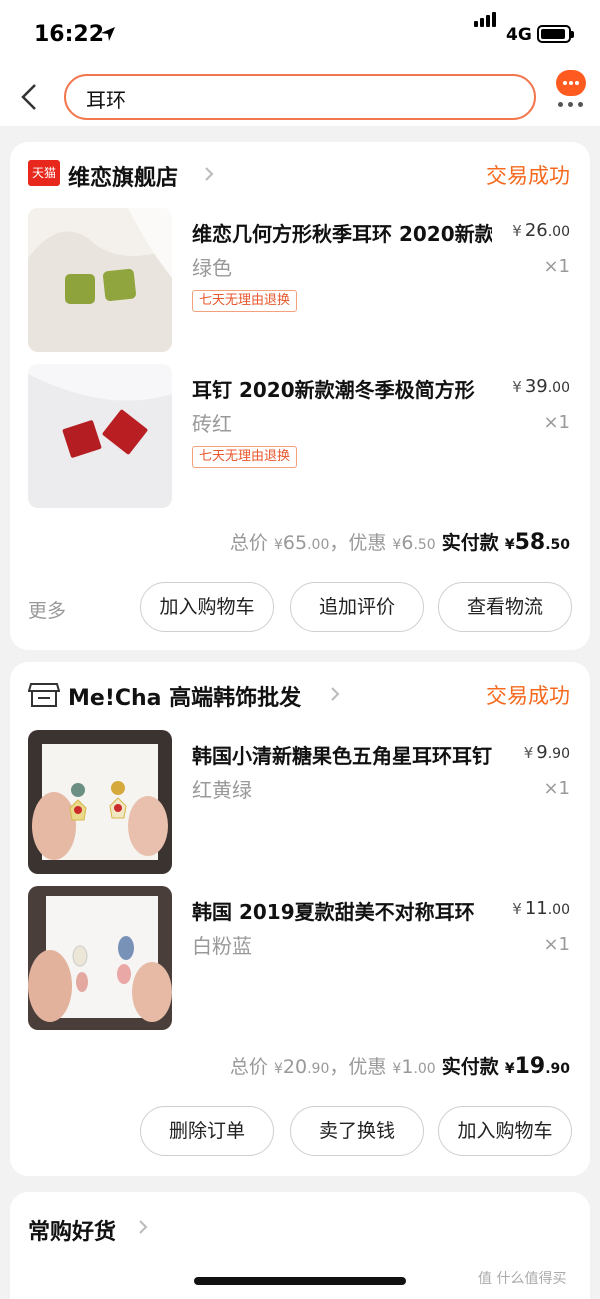  Describe the element at coordinates (300, 959) in the screenshot. I see `order-item: 韩国 2019夏款甜美不对称耳环 ¥11.00 白粉蓝 ×1` at that location.